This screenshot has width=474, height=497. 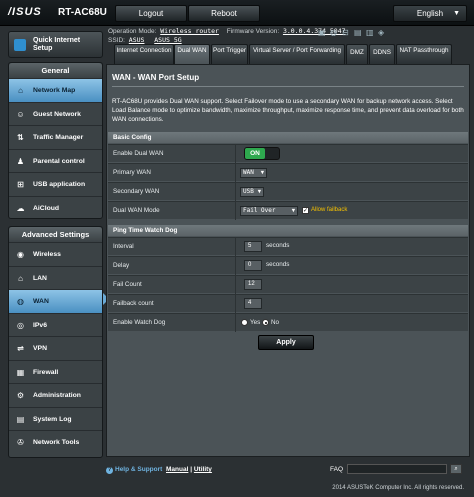 I want to click on tab-internet-connection: Internet Connection, so click(x=144, y=54).